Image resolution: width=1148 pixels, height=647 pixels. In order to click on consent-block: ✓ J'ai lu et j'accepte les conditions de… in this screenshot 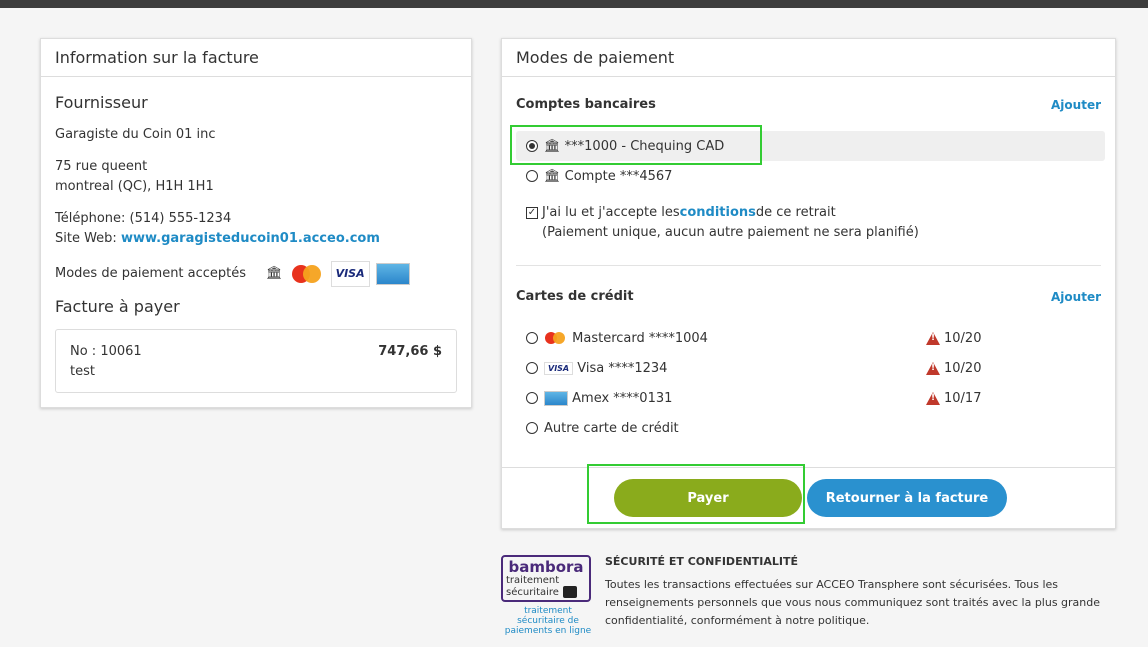, I will do `click(808, 223)`.